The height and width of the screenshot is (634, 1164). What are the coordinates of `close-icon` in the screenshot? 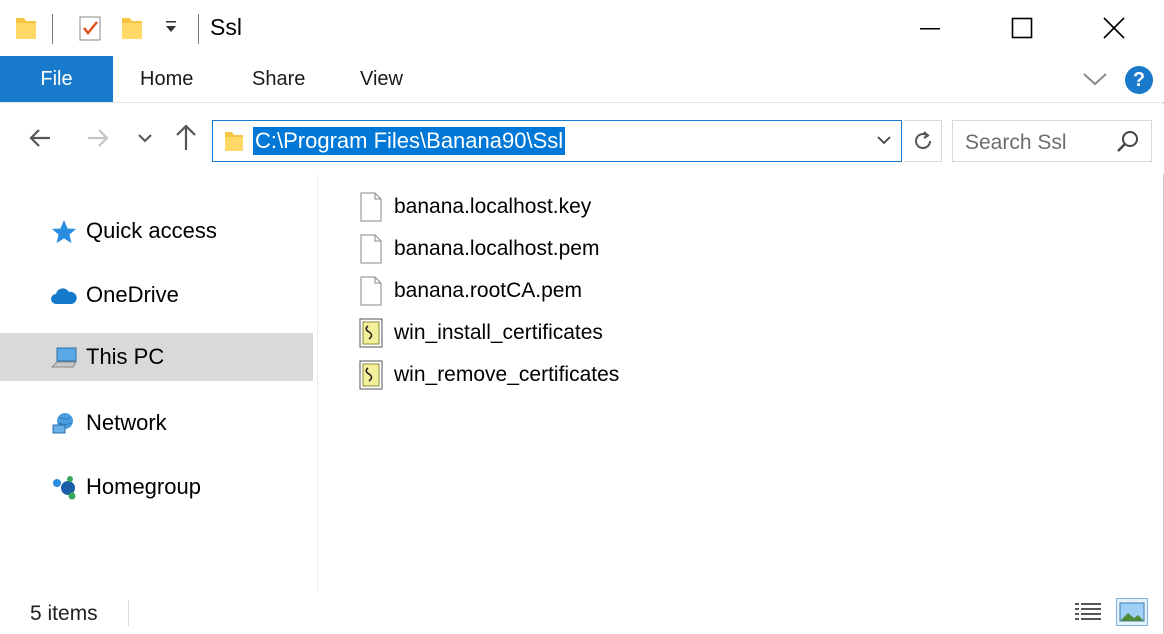 It's located at (1114, 28).